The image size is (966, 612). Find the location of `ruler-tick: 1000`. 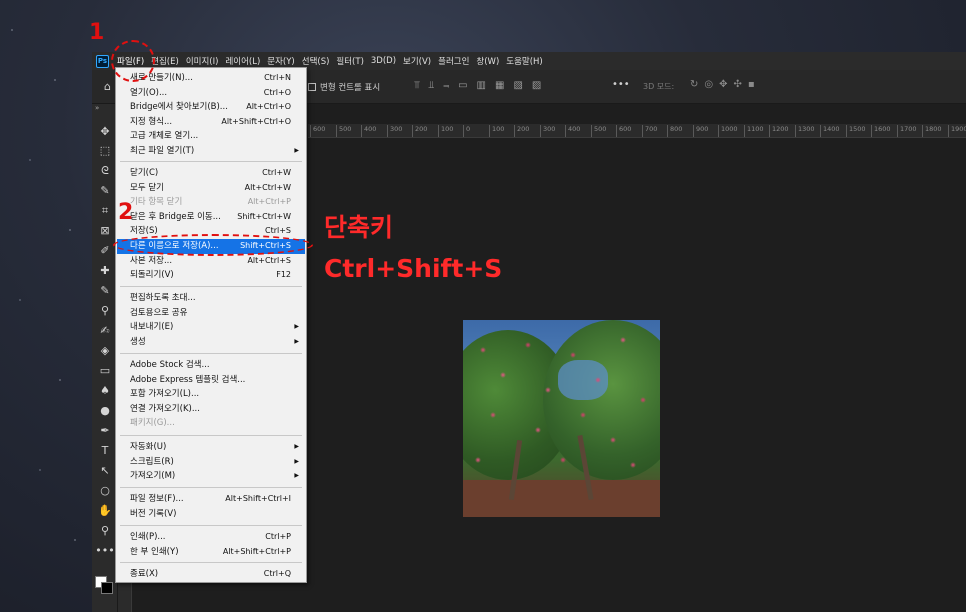

ruler-tick: 1000 is located at coordinates (728, 131).